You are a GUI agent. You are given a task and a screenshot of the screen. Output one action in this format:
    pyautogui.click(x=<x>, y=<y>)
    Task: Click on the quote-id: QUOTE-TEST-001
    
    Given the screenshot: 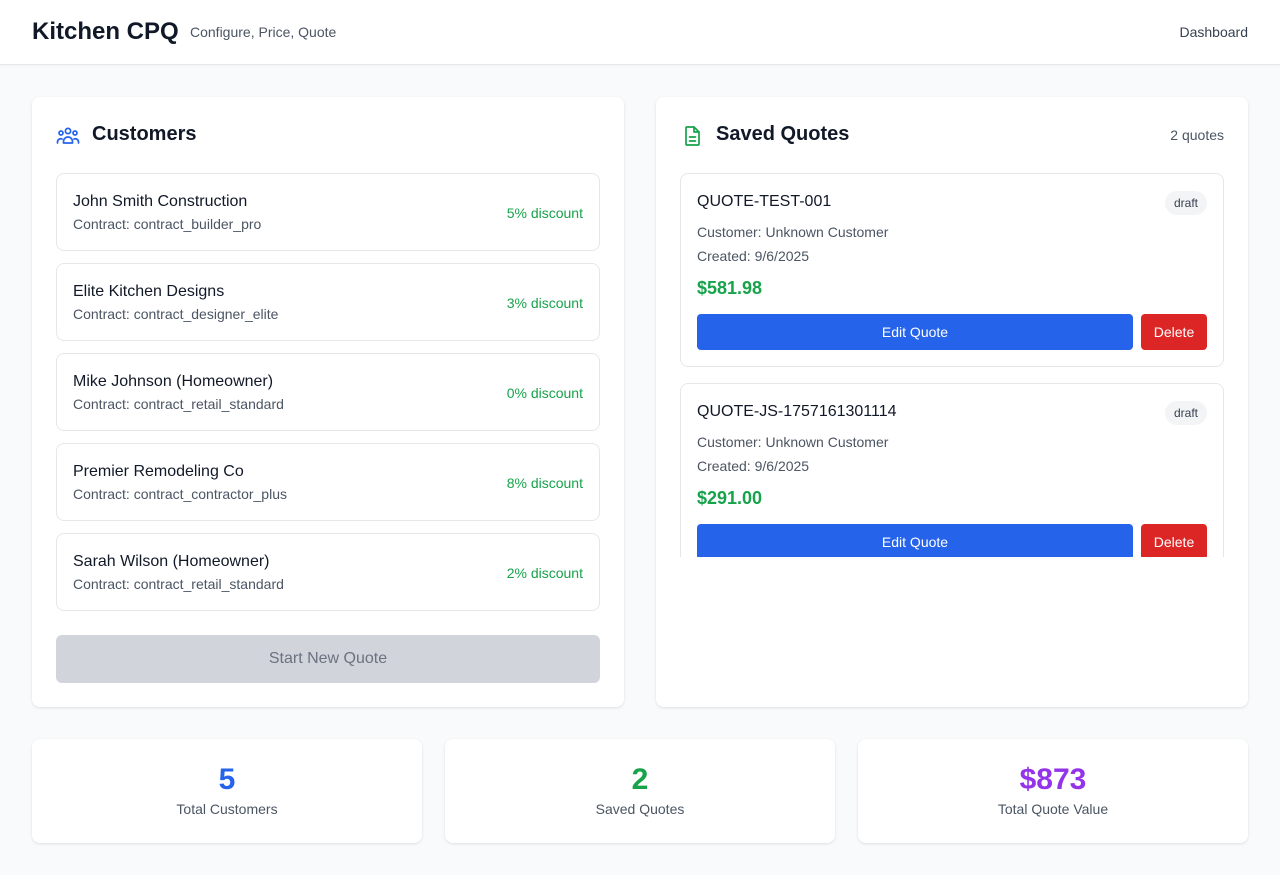 What is the action you would take?
    pyautogui.click(x=764, y=201)
    